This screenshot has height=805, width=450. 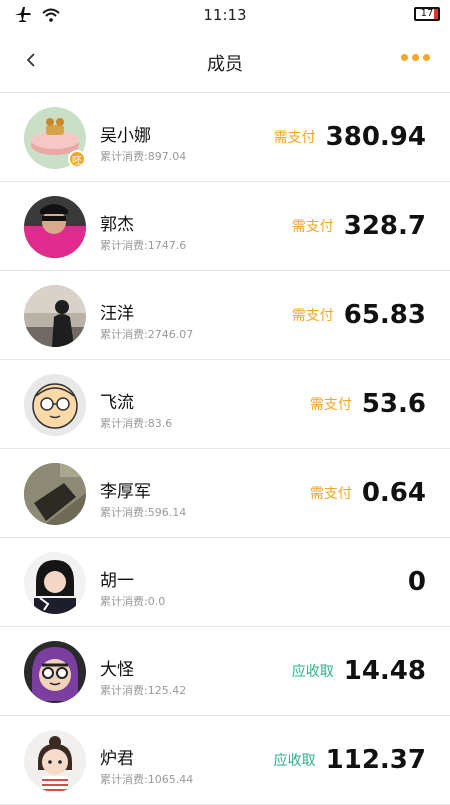 I want to click on member-balance: 需支付 65.83, so click(x=359, y=315).